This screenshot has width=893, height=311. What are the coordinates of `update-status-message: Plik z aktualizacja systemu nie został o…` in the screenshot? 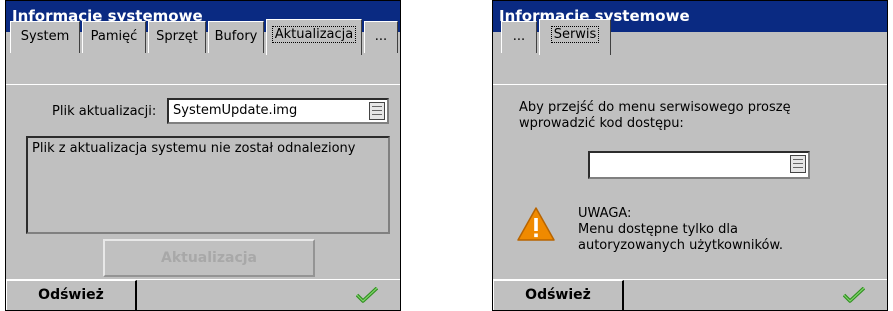 It's located at (208, 185).